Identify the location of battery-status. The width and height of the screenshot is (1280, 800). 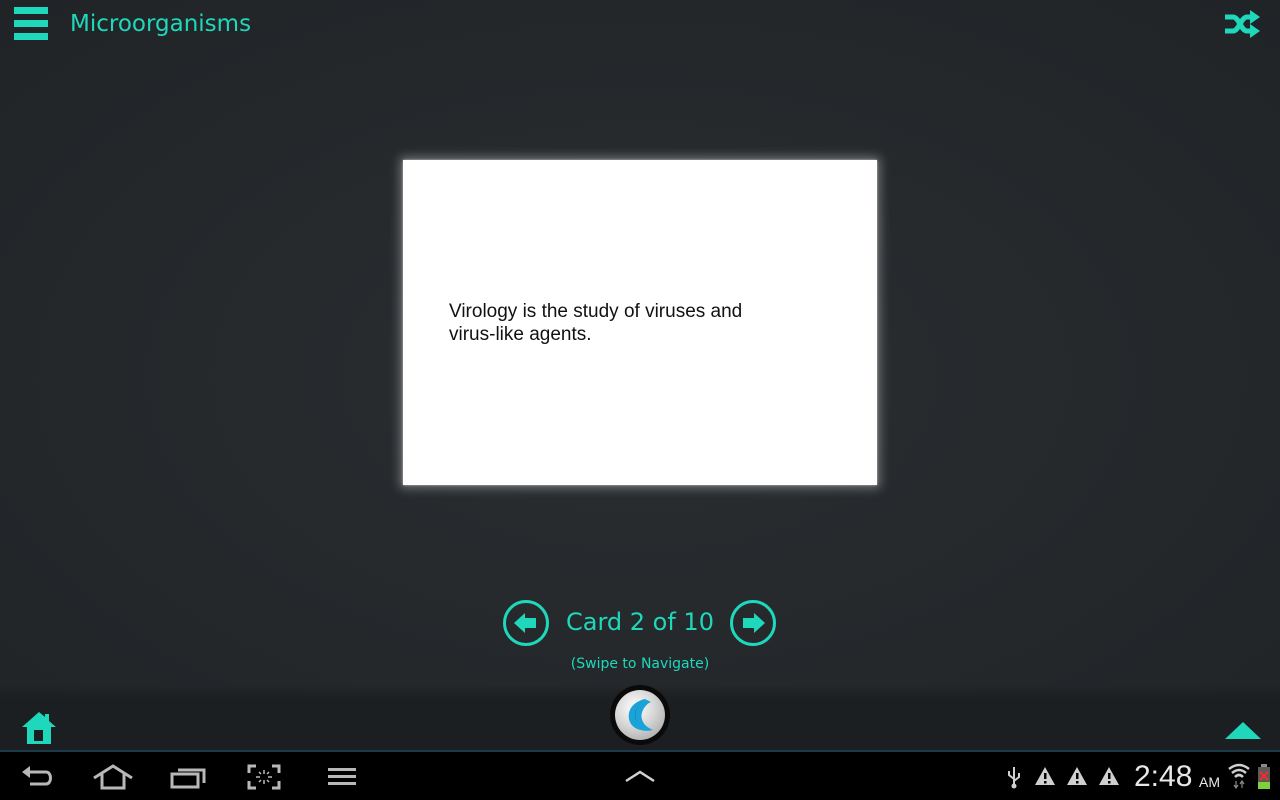
(1264, 779).